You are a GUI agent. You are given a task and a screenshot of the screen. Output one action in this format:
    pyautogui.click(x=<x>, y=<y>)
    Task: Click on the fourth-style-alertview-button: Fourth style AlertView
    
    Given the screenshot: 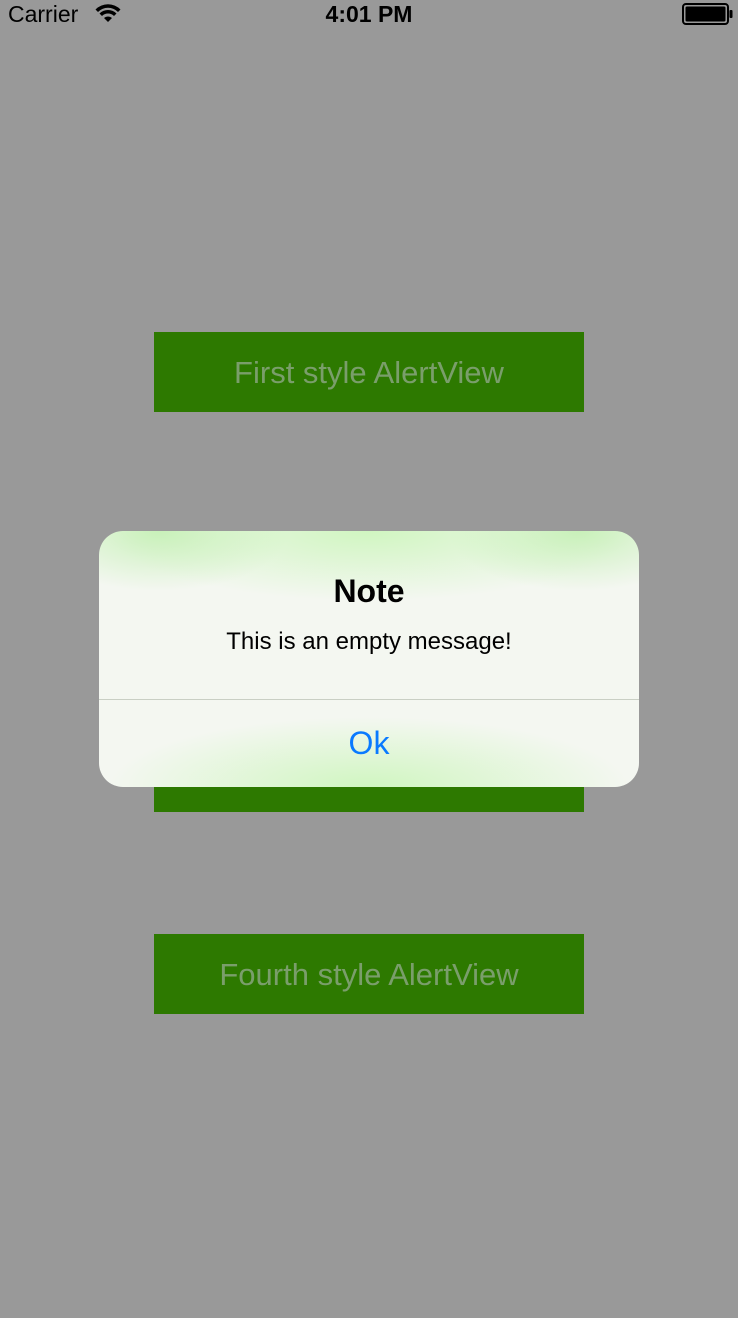 What is the action you would take?
    pyautogui.click(x=369, y=974)
    